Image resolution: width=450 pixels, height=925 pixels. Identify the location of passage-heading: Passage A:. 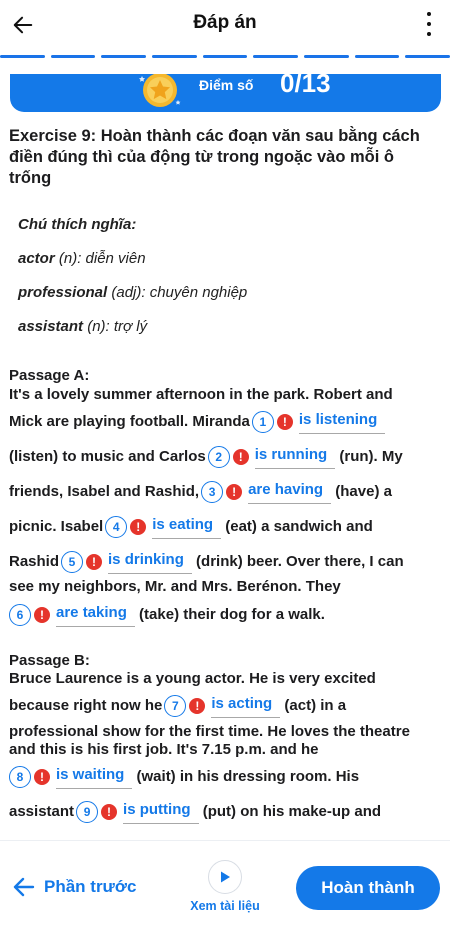
(49, 375).